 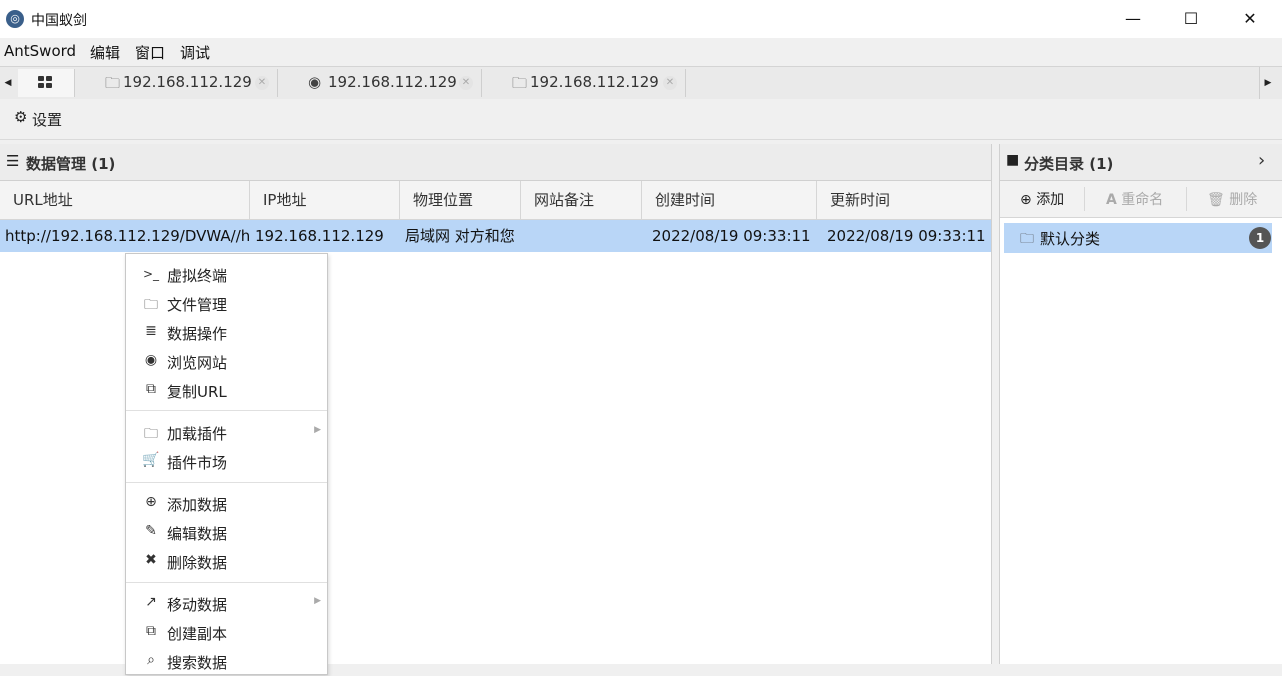 What do you see at coordinates (1133, 19) in the screenshot?
I see `minimize-button: —` at bounding box center [1133, 19].